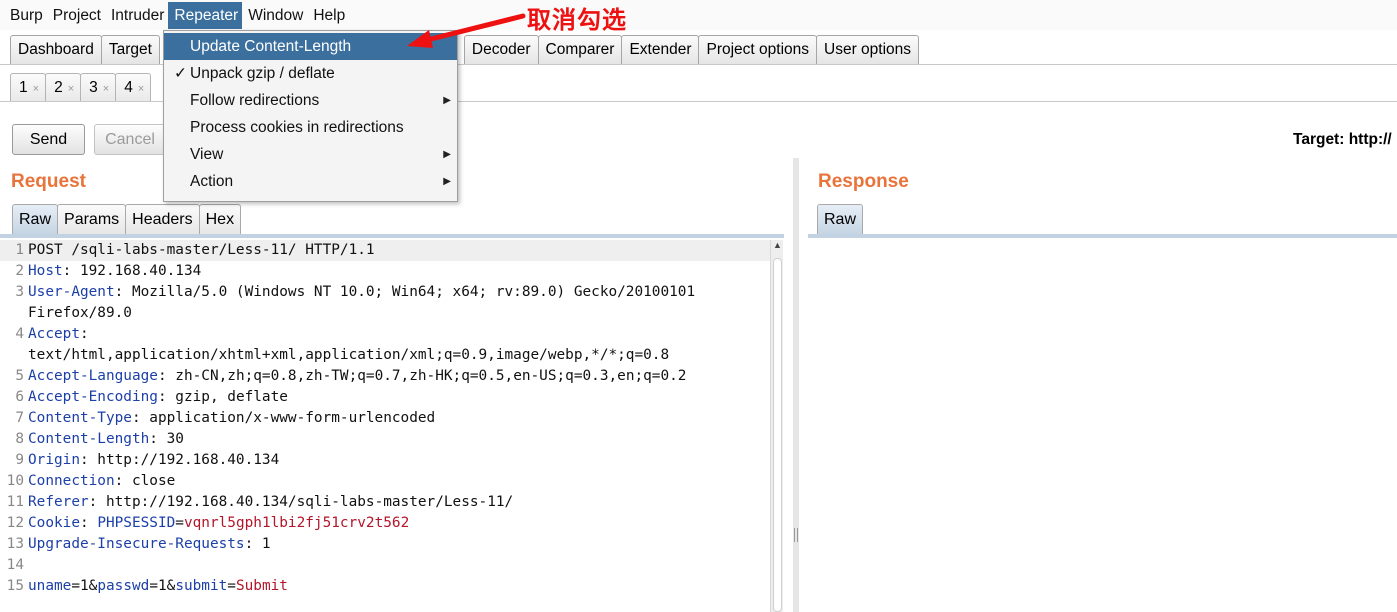  I want to click on response-tab-raw: Raw, so click(840, 219).